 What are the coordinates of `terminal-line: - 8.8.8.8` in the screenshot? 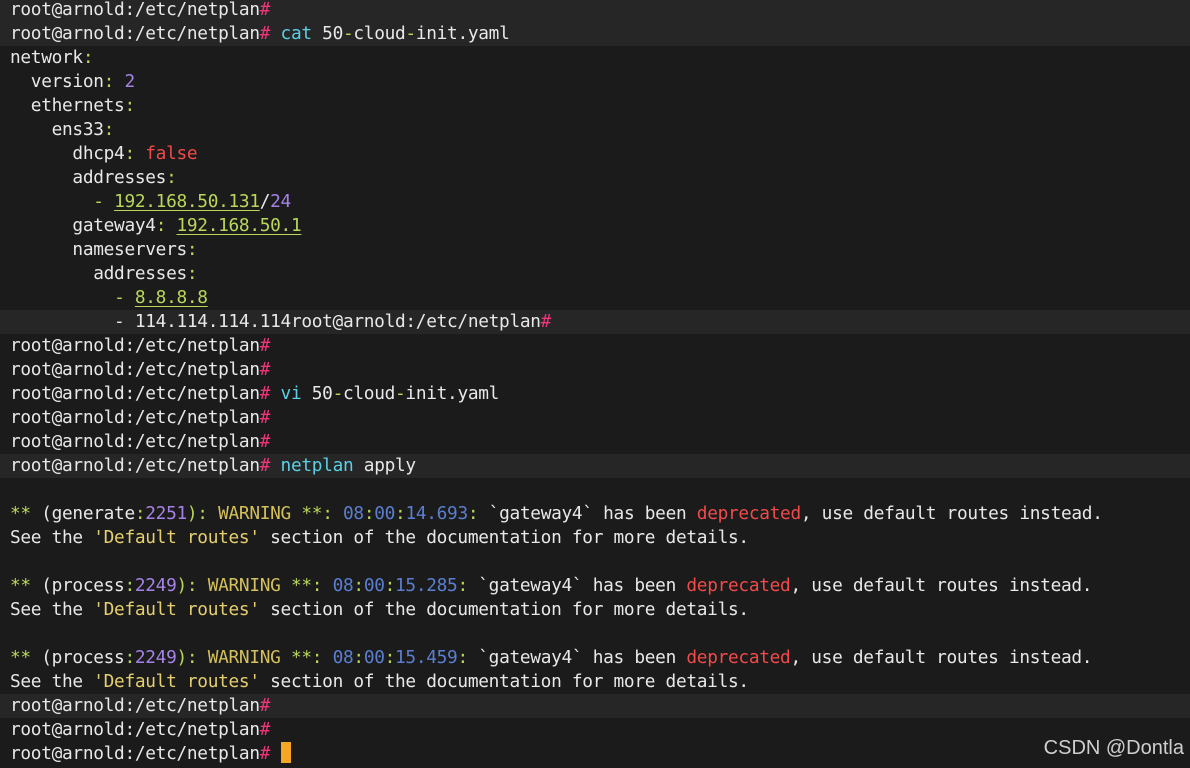 It's located at (595, 298).